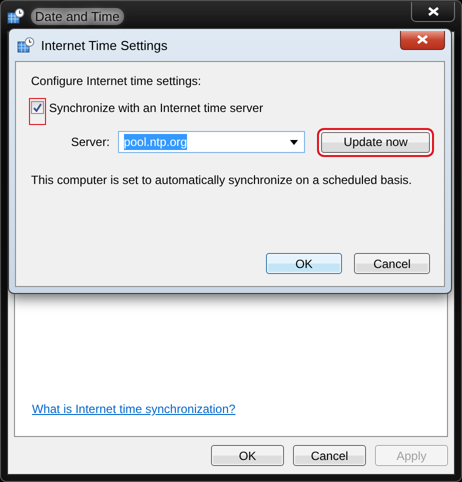  What do you see at coordinates (90, 142) in the screenshot?
I see `server-label: Server:` at bounding box center [90, 142].